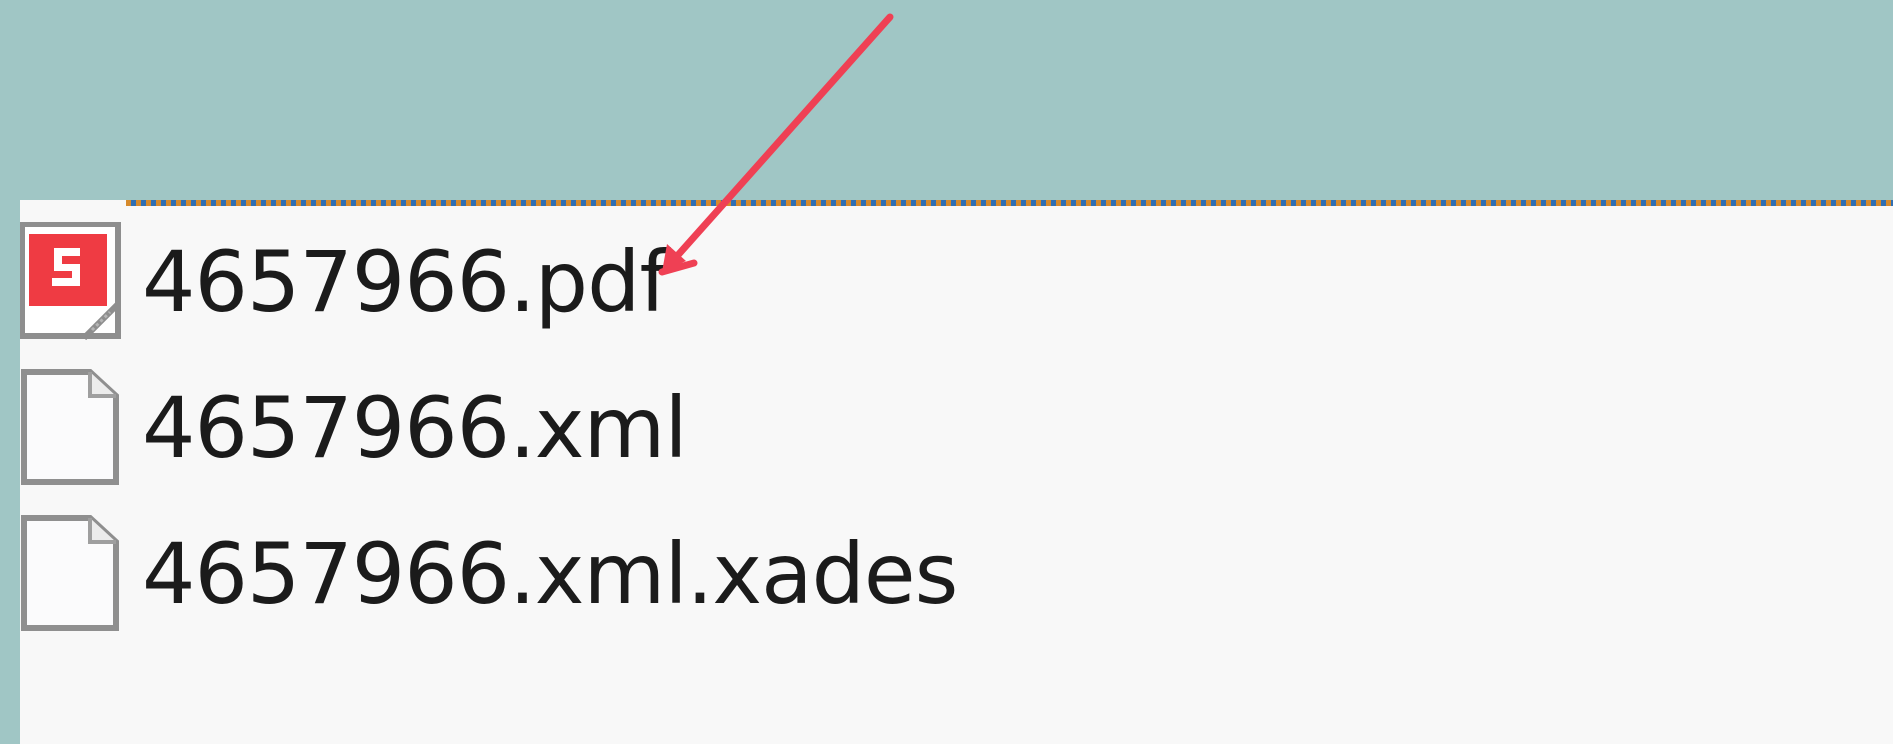  I want to click on file-name-pdf: 4657966.pdf, so click(405, 282).